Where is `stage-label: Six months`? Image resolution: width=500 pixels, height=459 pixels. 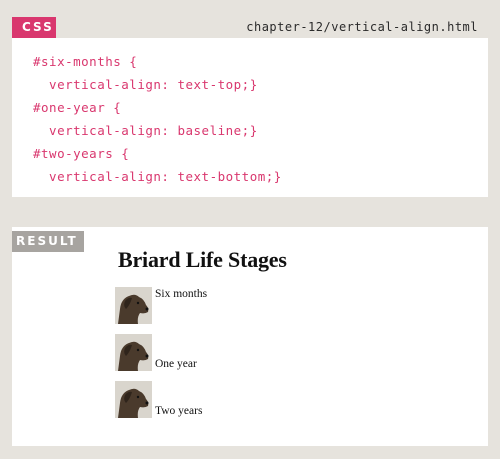 stage-label: Six months is located at coordinates (181, 294).